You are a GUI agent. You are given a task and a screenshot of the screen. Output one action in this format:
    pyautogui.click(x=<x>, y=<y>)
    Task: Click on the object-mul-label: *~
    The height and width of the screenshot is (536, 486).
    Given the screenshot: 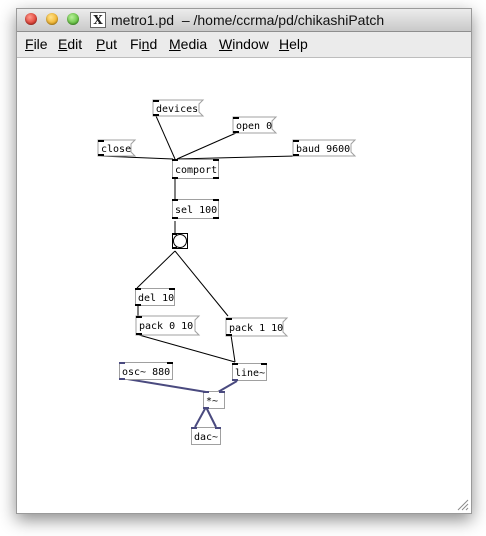 What is the action you would take?
    pyautogui.click(x=212, y=401)
    